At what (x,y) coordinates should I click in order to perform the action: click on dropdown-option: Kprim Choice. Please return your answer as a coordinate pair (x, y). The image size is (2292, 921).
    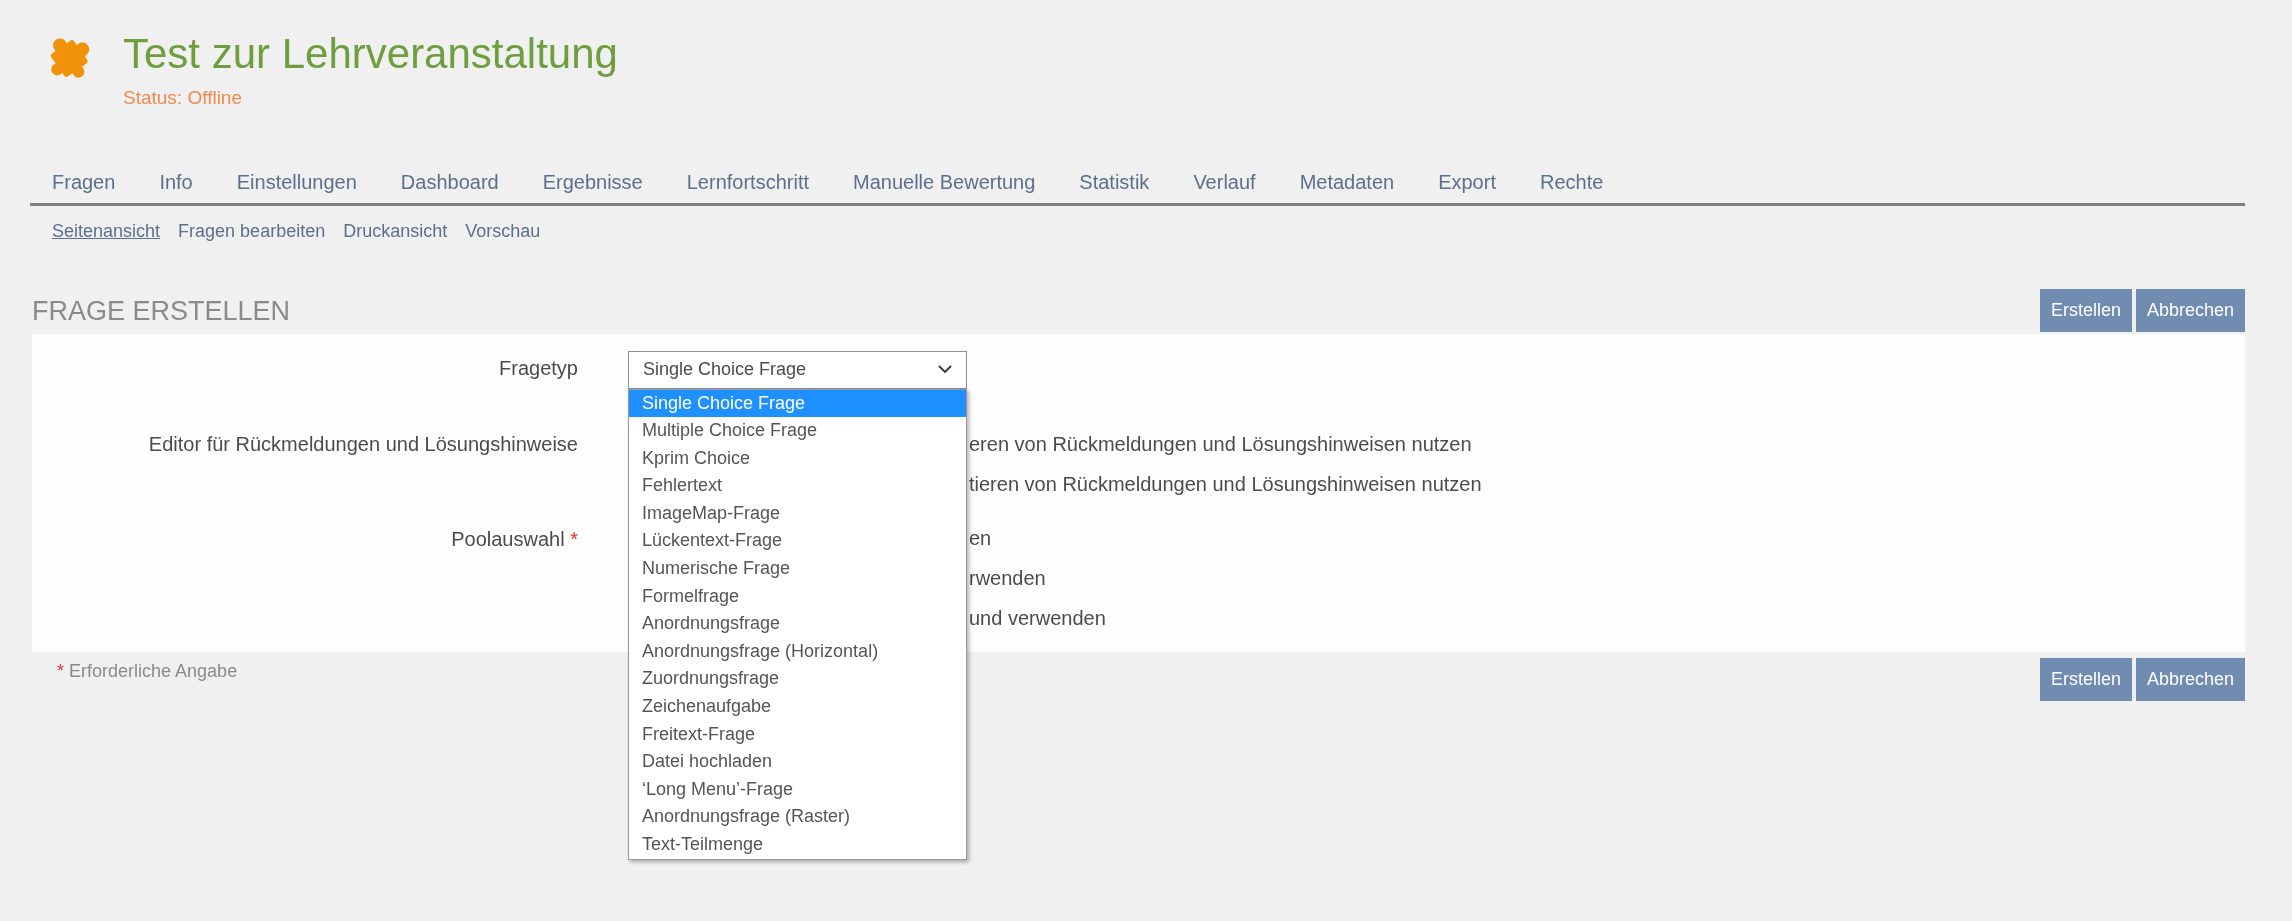
    Looking at the image, I should click on (797, 458).